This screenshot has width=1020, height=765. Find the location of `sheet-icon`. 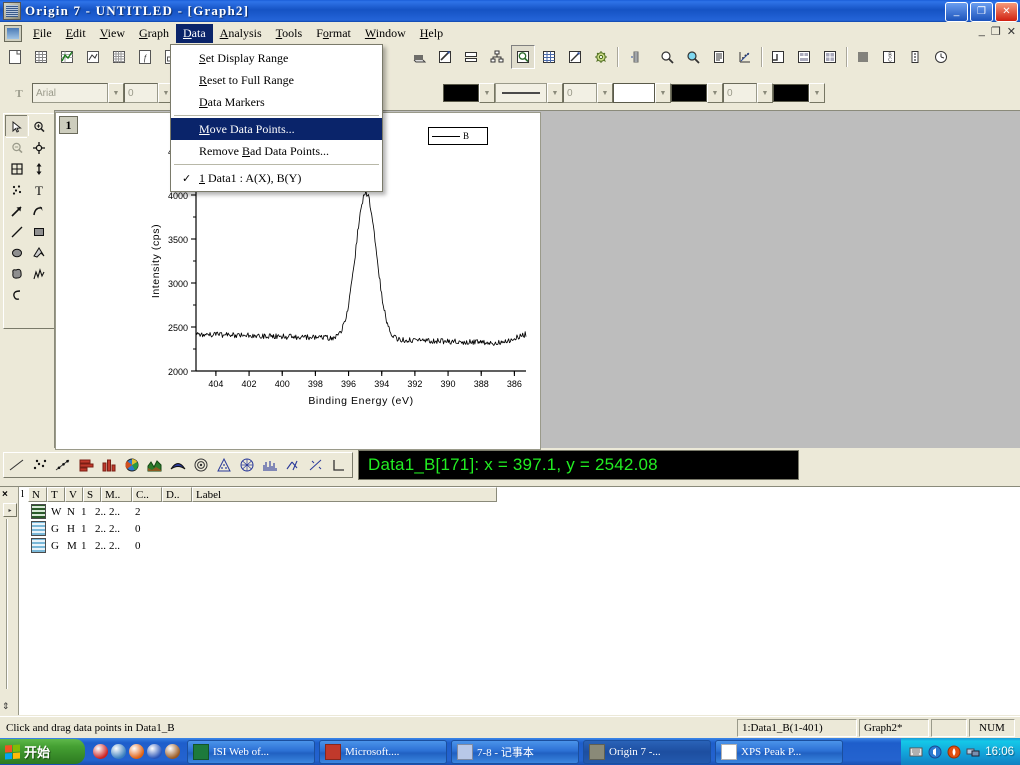

sheet-icon is located at coordinates (549, 57).